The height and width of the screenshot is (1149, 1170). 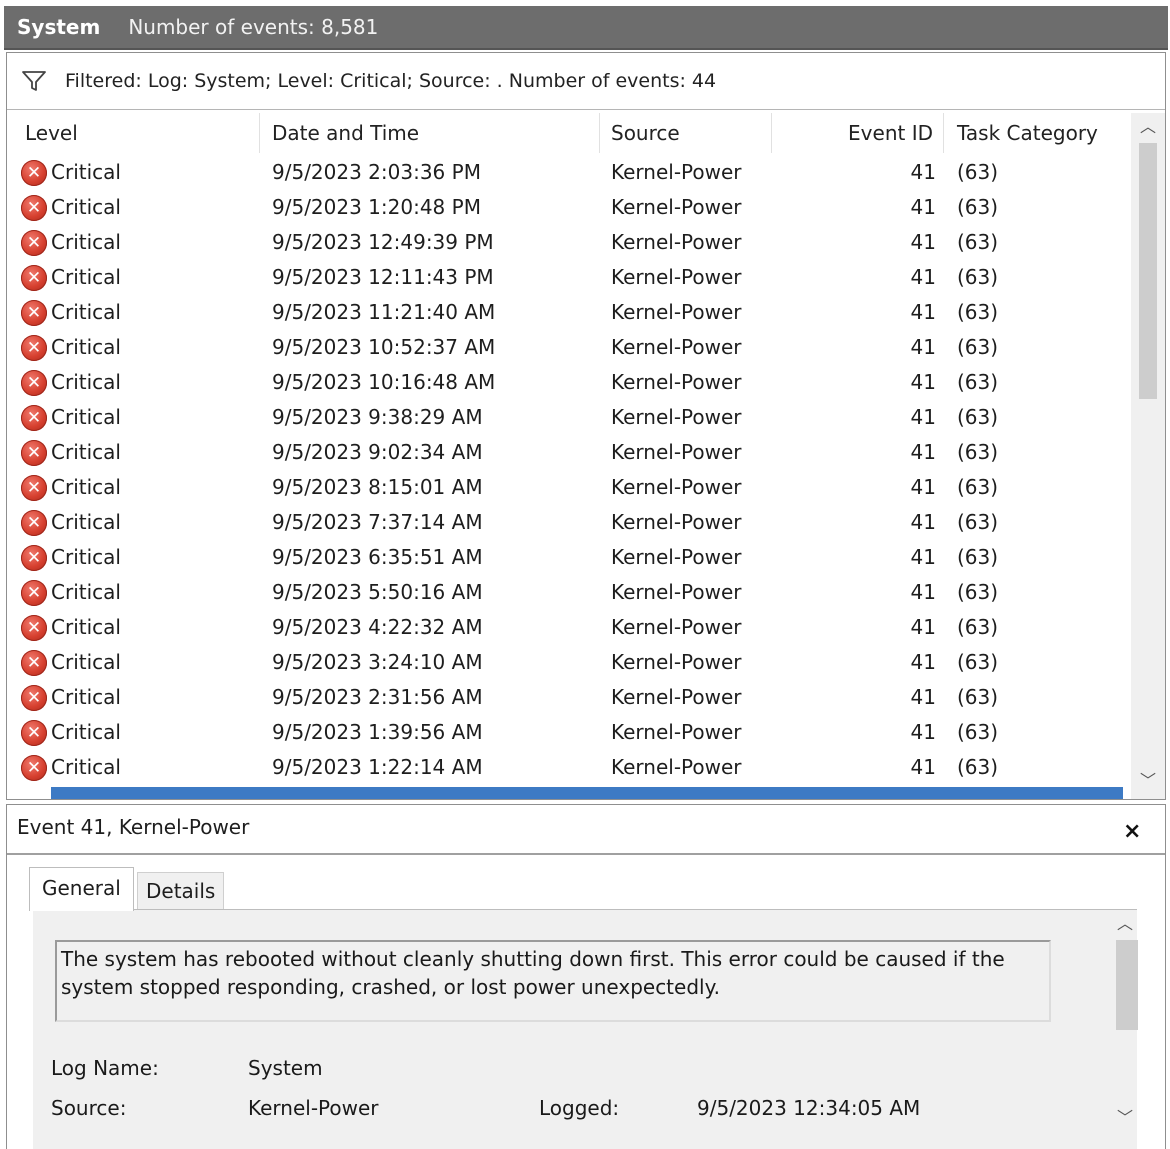 I want to click on source-label: Source:, so click(x=89, y=1108).